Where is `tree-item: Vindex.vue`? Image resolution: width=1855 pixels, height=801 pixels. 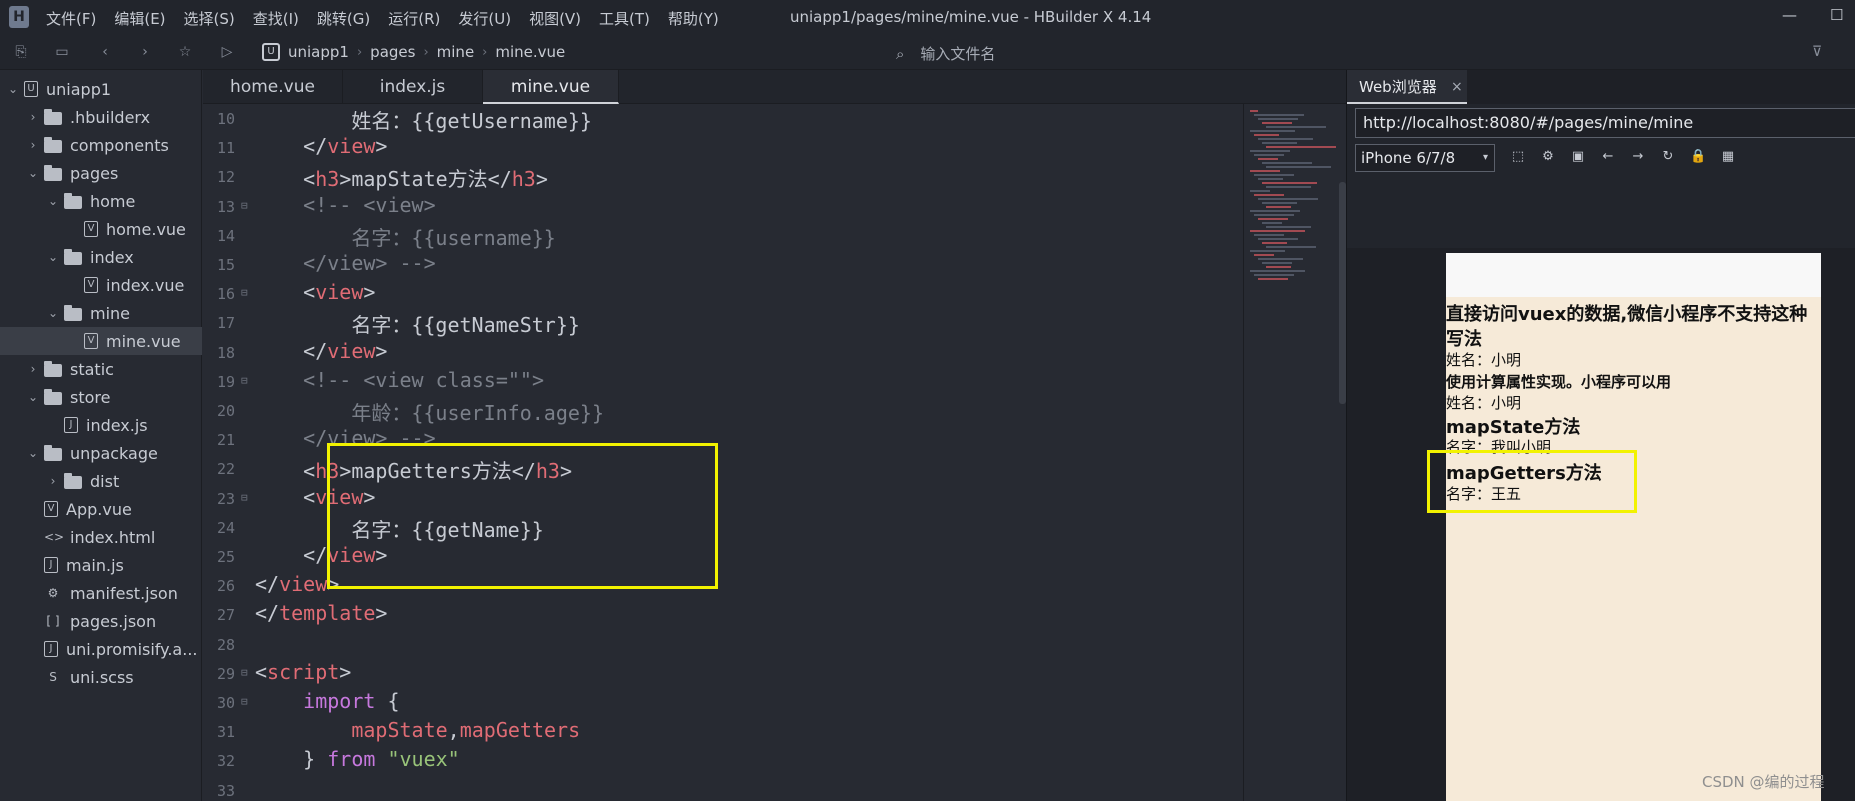
tree-item: Vindex.vue is located at coordinates (101, 285).